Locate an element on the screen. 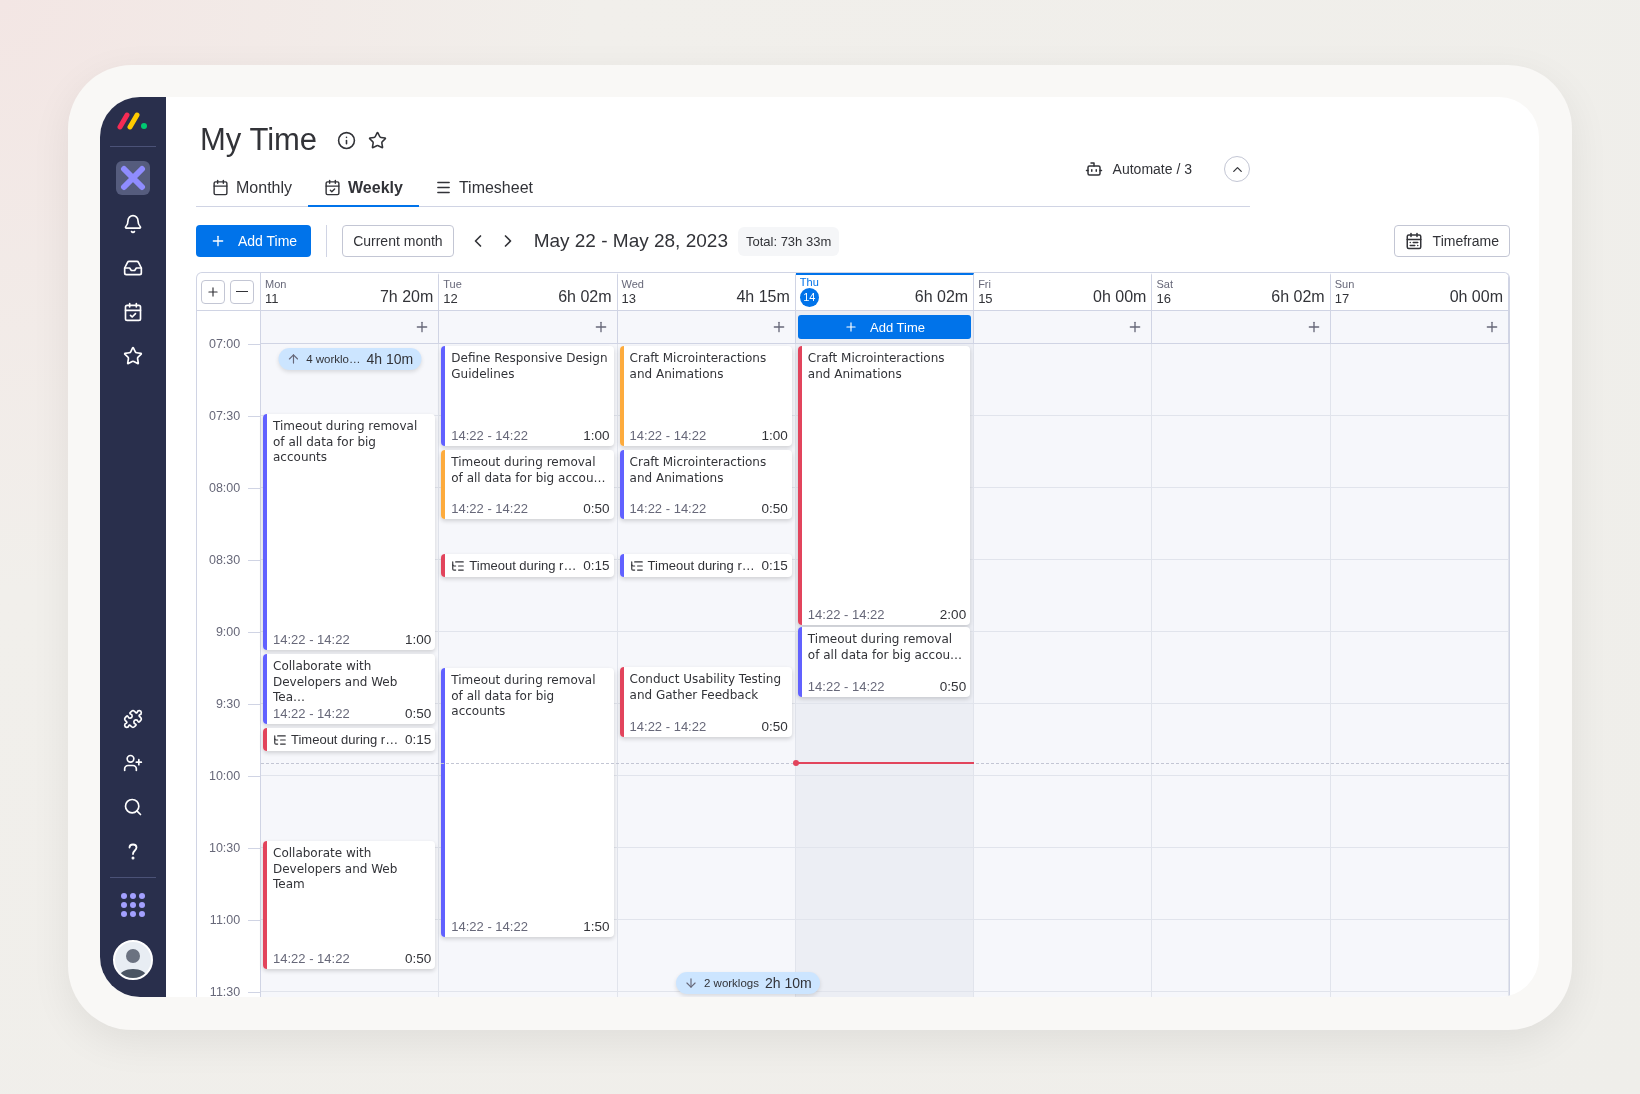 The width and height of the screenshot is (1640, 1094). calendar-check-icon is located at coordinates (333, 187).